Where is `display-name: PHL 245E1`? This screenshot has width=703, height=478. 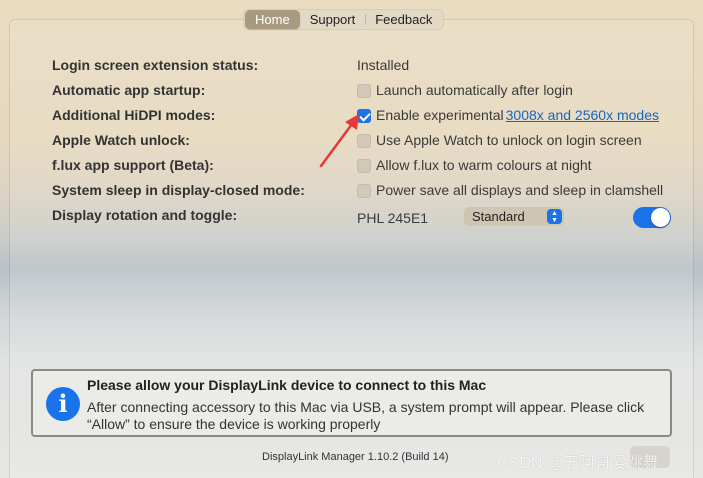 display-name: PHL 245E1 is located at coordinates (393, 218).